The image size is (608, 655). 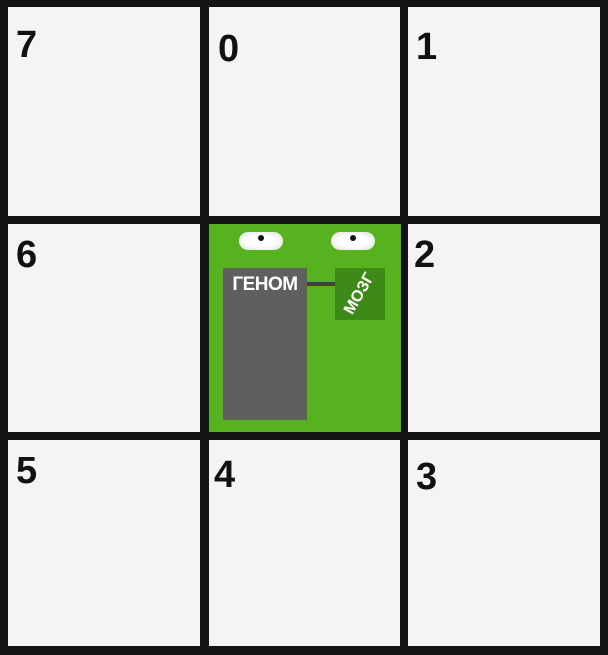 I want to click on cell-number-1: 1, so click(x=427, y=47).